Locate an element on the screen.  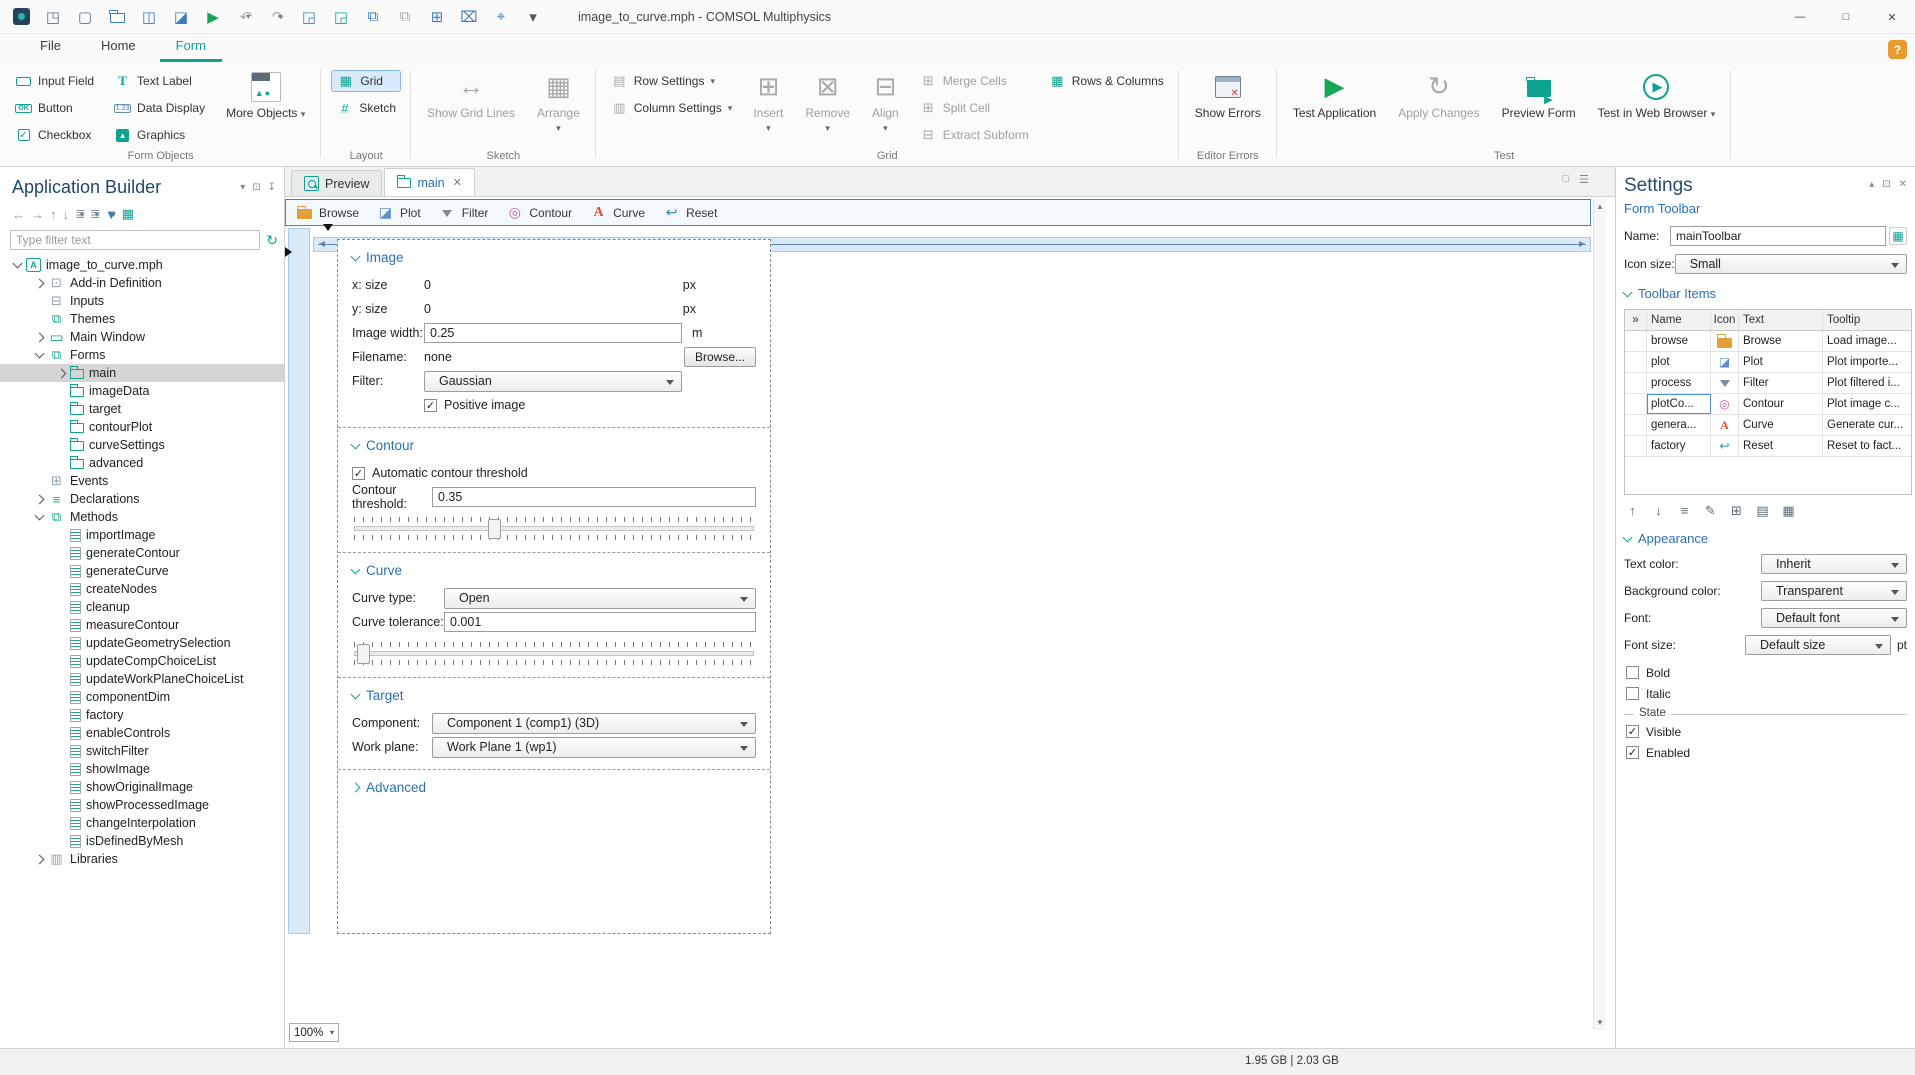
tree-item: Themes is located at coordinates (142, 319).